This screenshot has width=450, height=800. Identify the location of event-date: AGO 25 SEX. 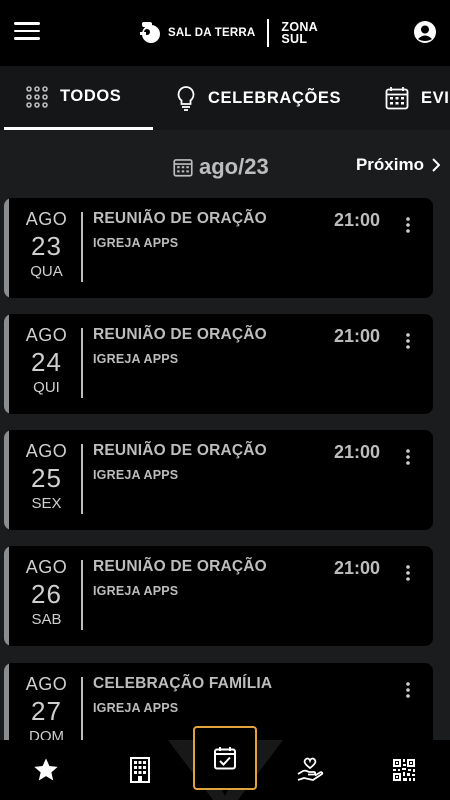
(46, 477).